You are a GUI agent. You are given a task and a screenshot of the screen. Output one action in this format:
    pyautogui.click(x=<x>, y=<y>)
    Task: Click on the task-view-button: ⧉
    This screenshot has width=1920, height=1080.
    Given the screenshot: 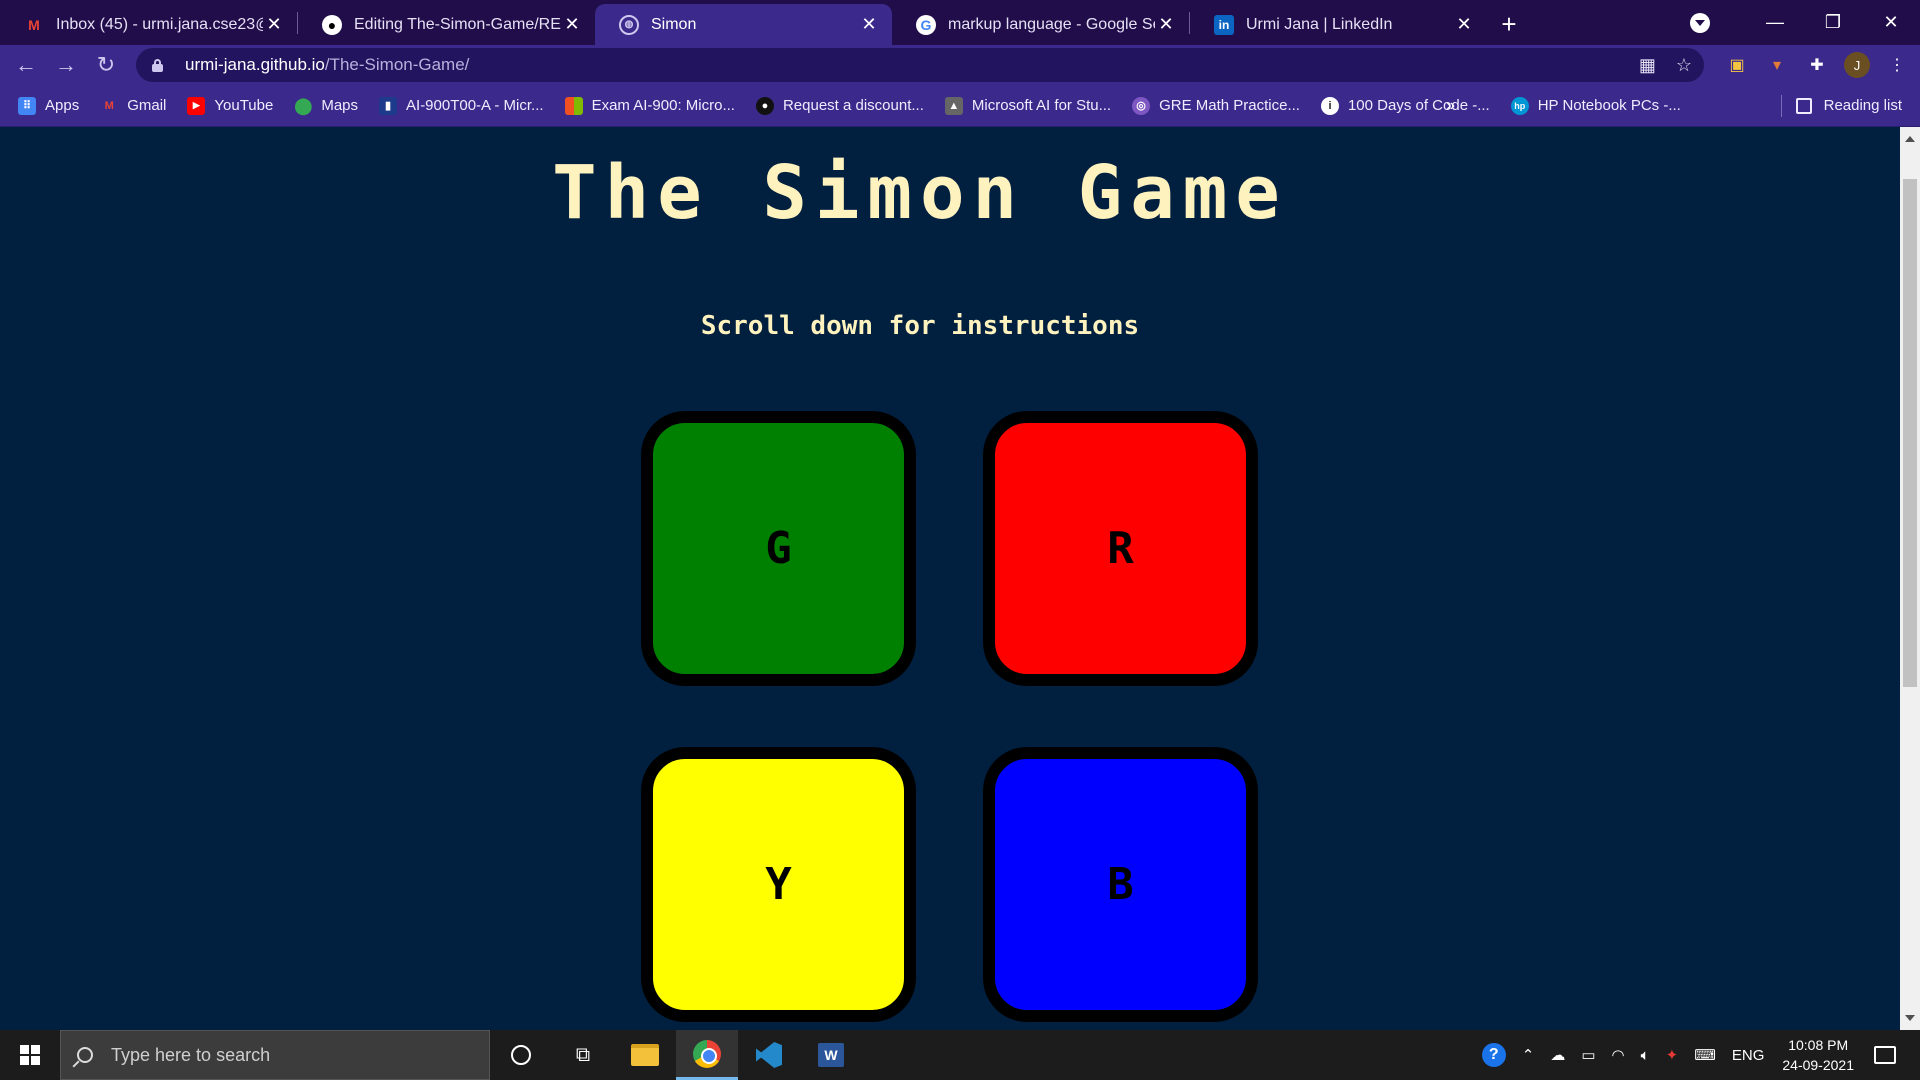 What is the action you would take?
    pyautogui.click(x=583, y=1055)
    